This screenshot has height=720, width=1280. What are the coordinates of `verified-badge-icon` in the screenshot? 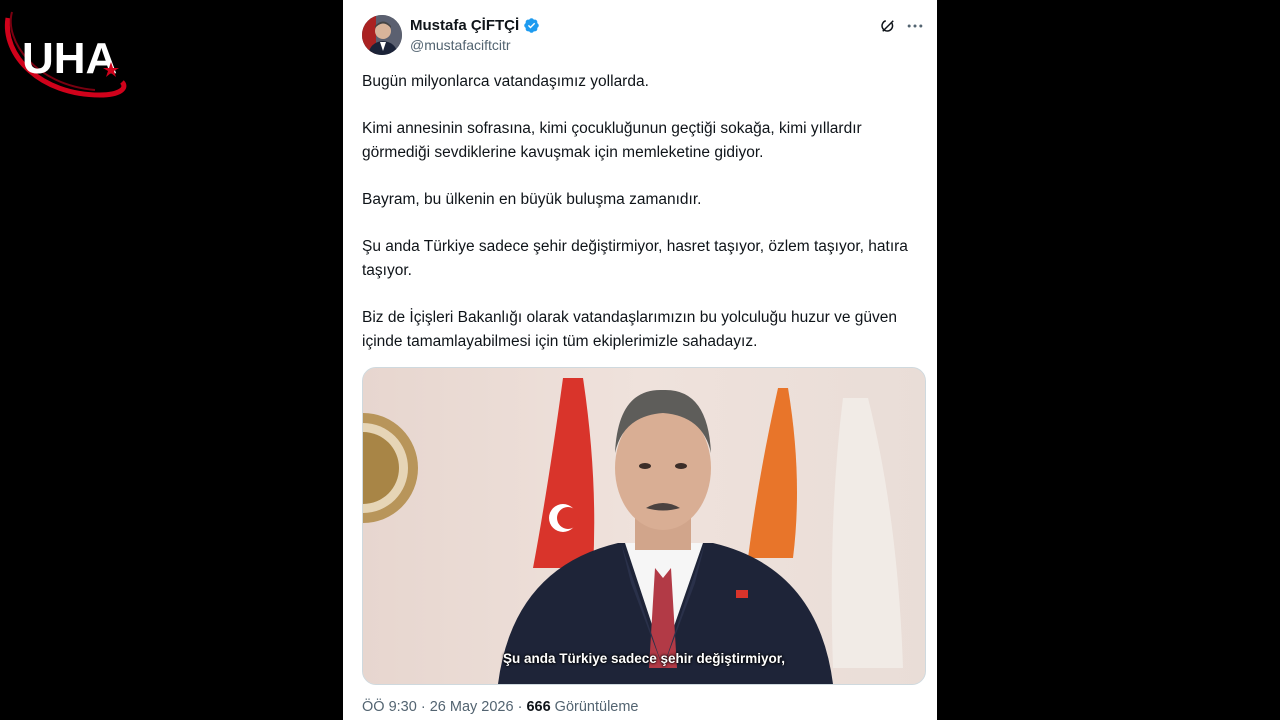 It's located at (531, 25).